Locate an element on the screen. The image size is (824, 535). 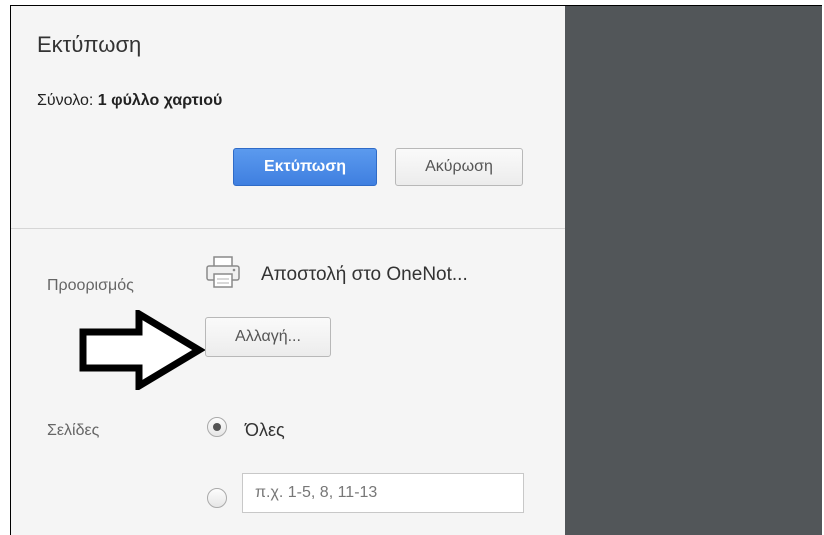
print-button: Εκτύπωση is located at coordinates (305, 167).